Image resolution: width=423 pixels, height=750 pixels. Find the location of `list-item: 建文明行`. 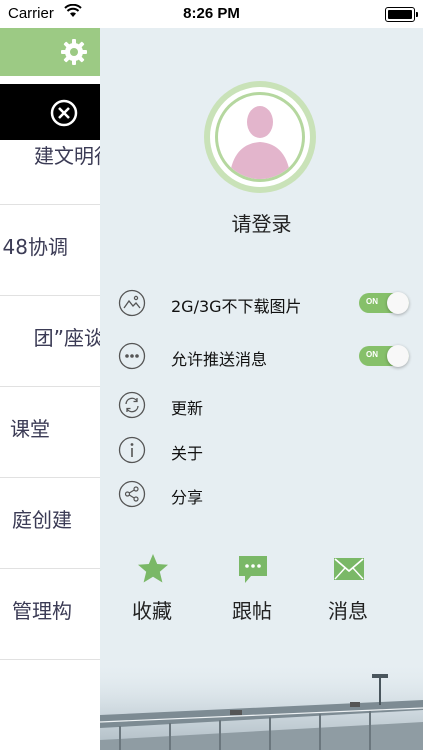

list-item: 建文明行 is located at coordinates (50, 159).